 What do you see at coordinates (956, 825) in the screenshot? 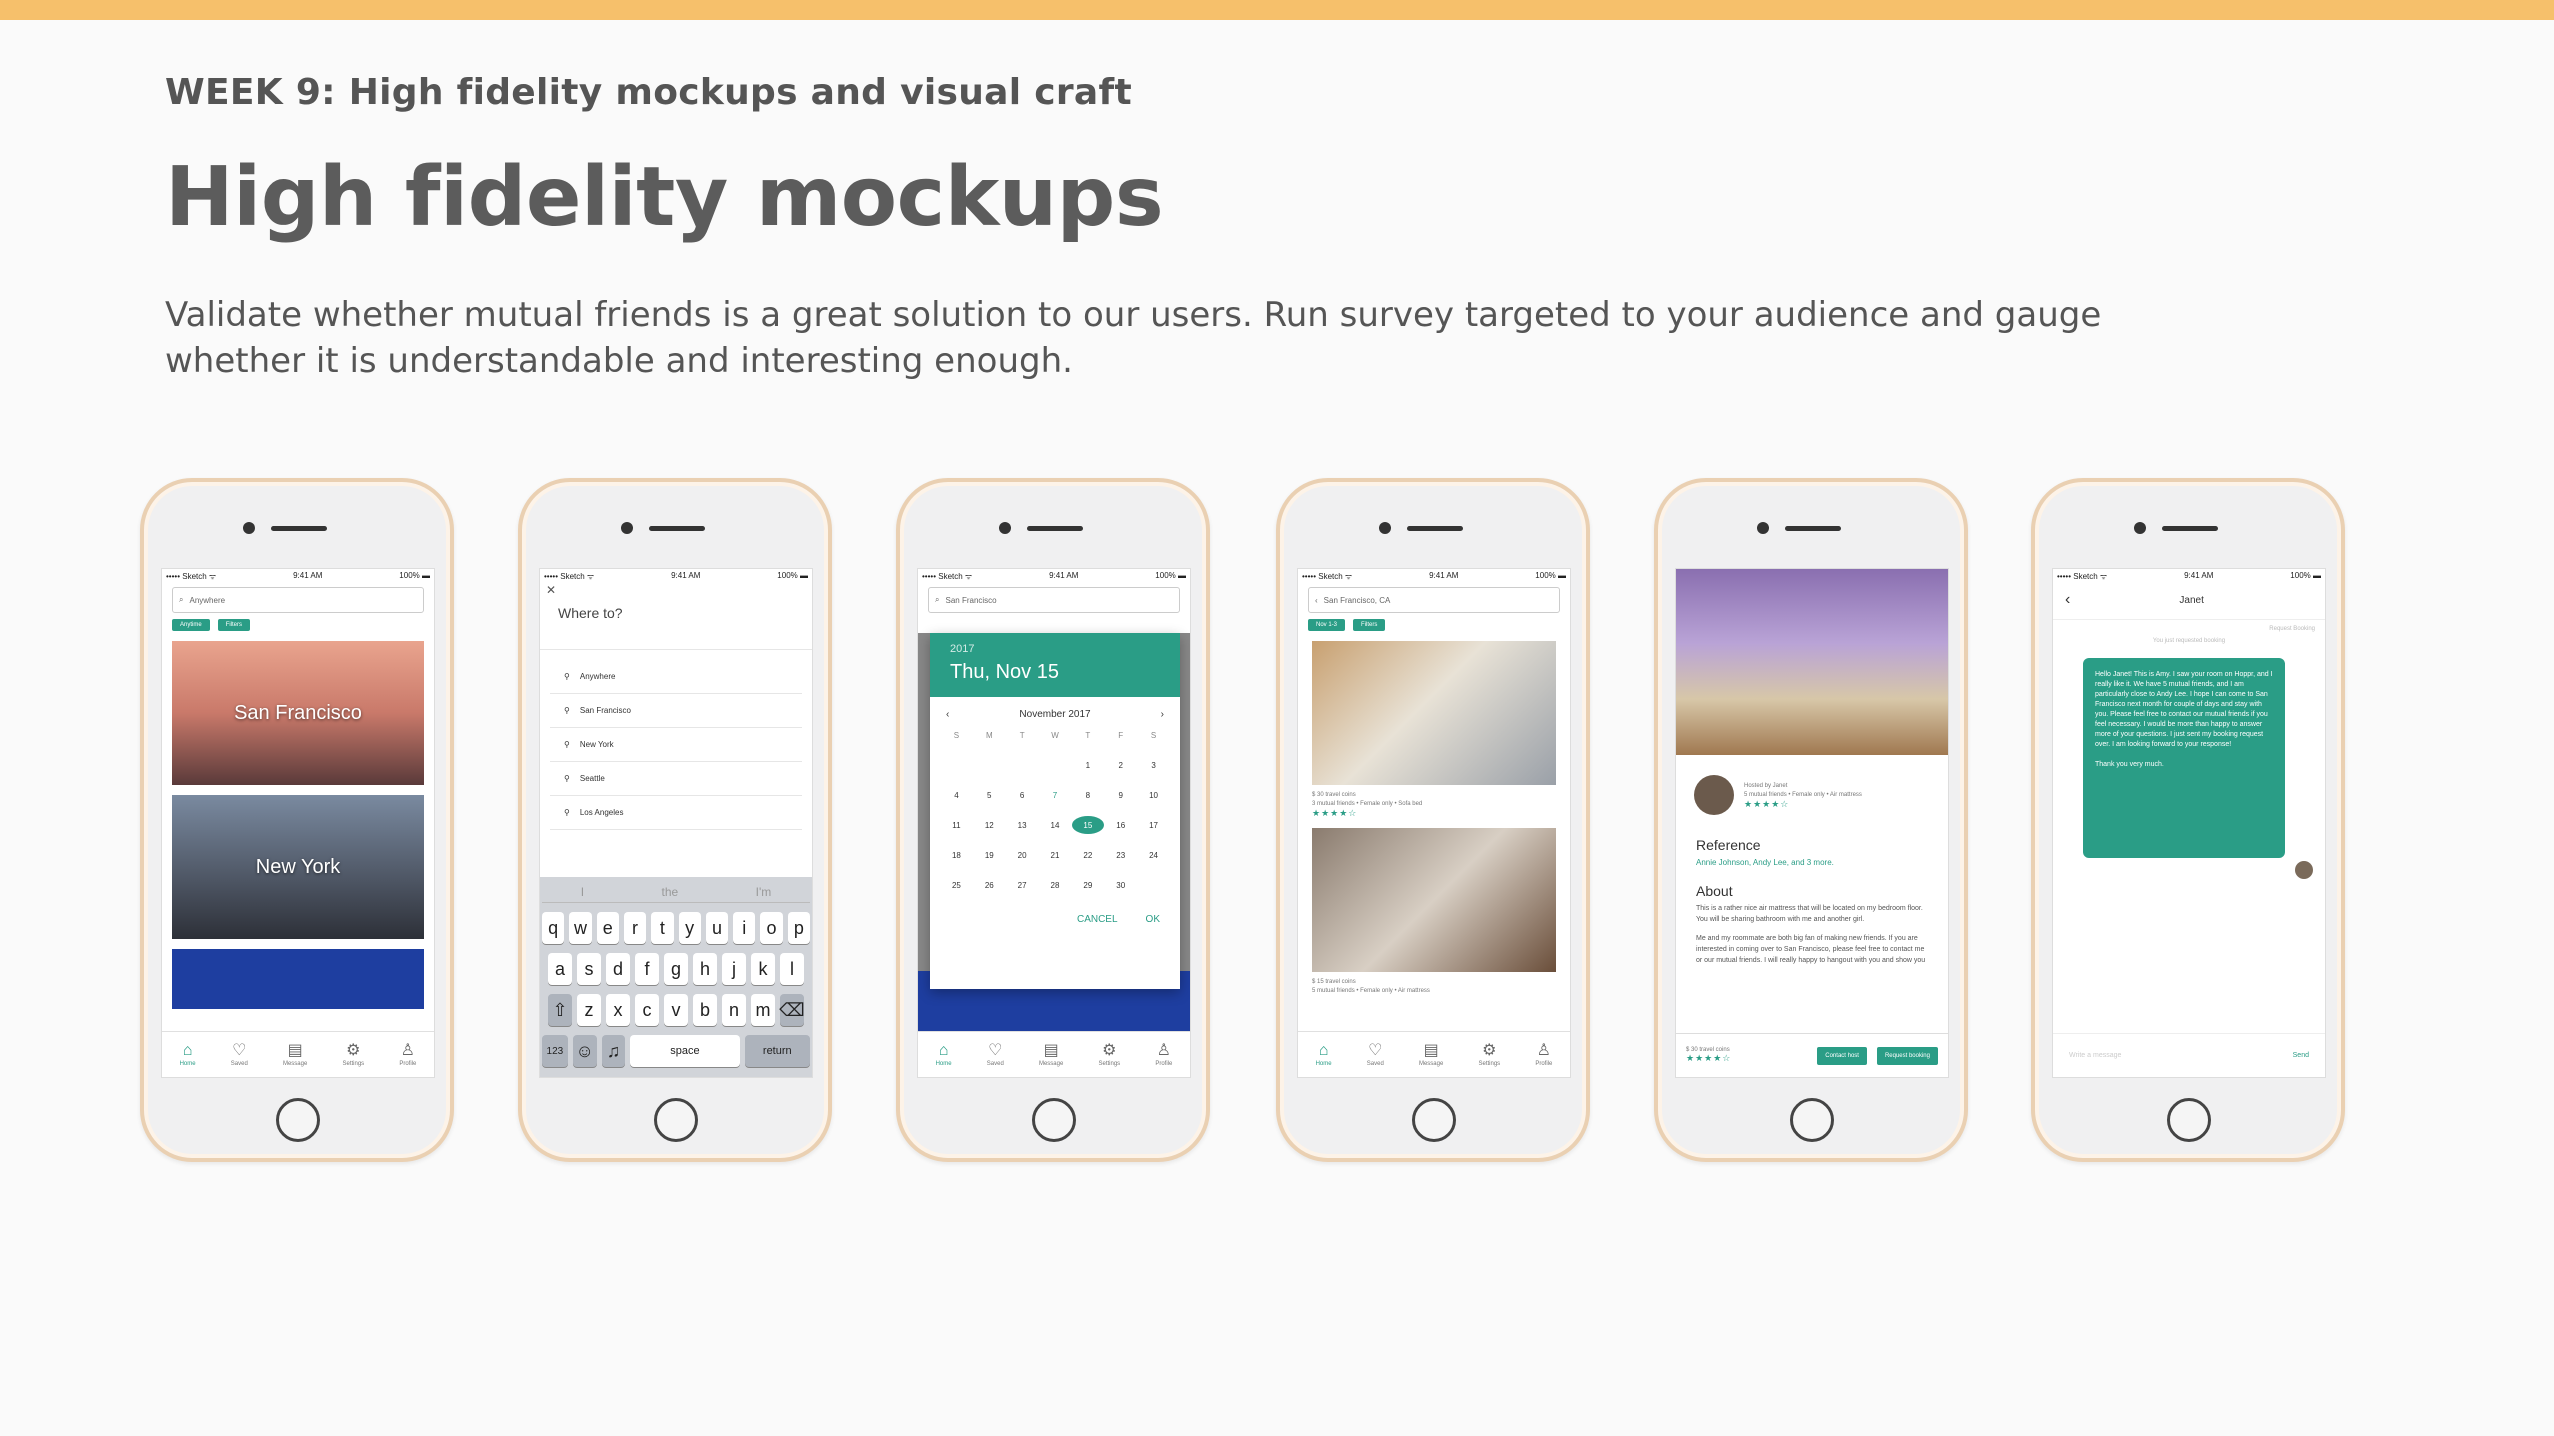
I see `calendar-day: 11` at bounding box center [956, 825].